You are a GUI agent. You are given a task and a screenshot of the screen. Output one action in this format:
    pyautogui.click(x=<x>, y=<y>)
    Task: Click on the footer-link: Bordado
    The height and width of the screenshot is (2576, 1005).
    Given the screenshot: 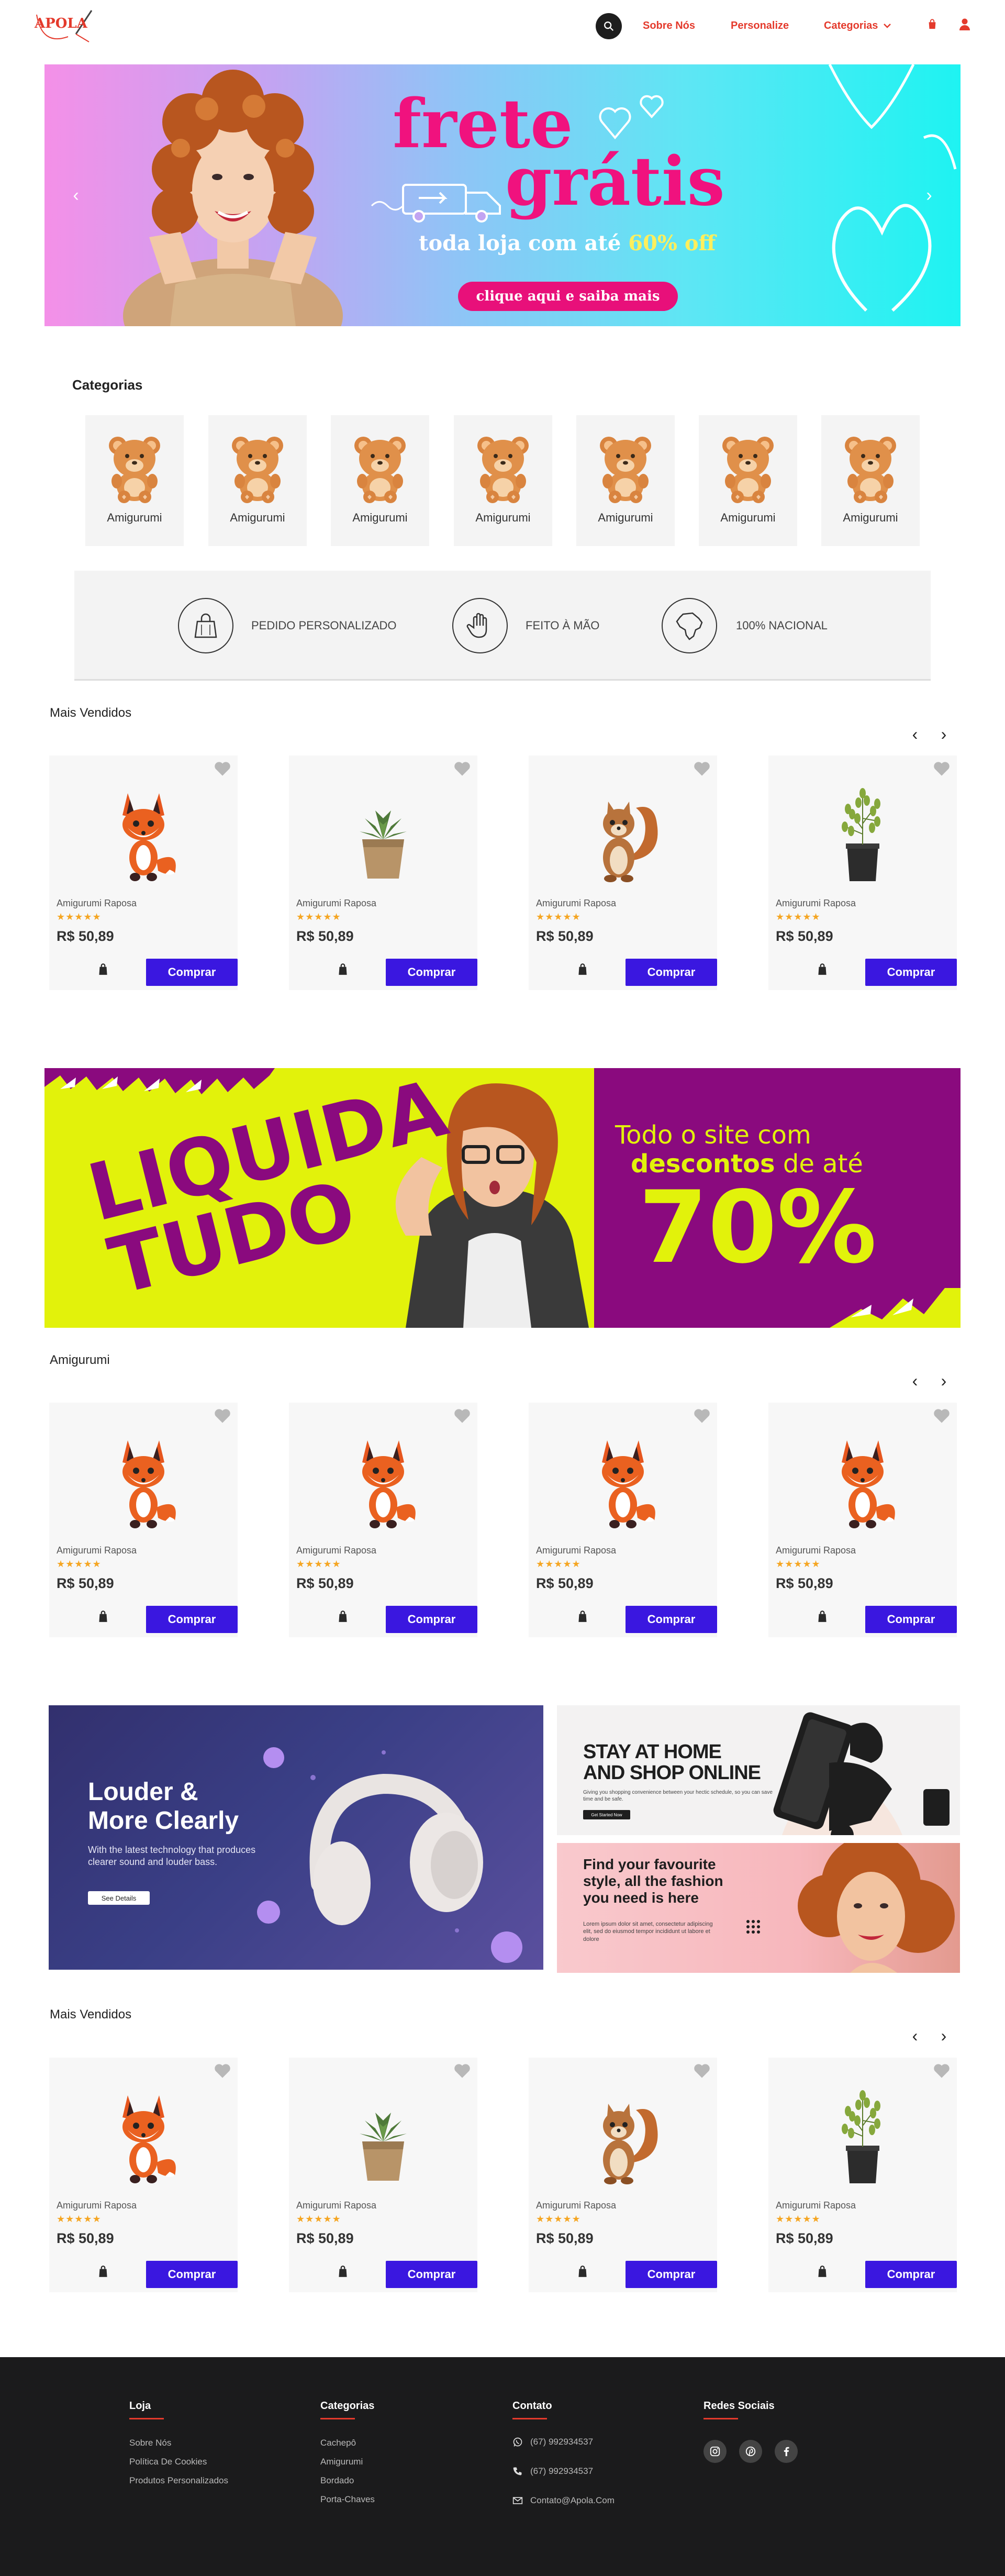 What is the action you would take?
    pyautogui.click(x=337, y=2480)
    